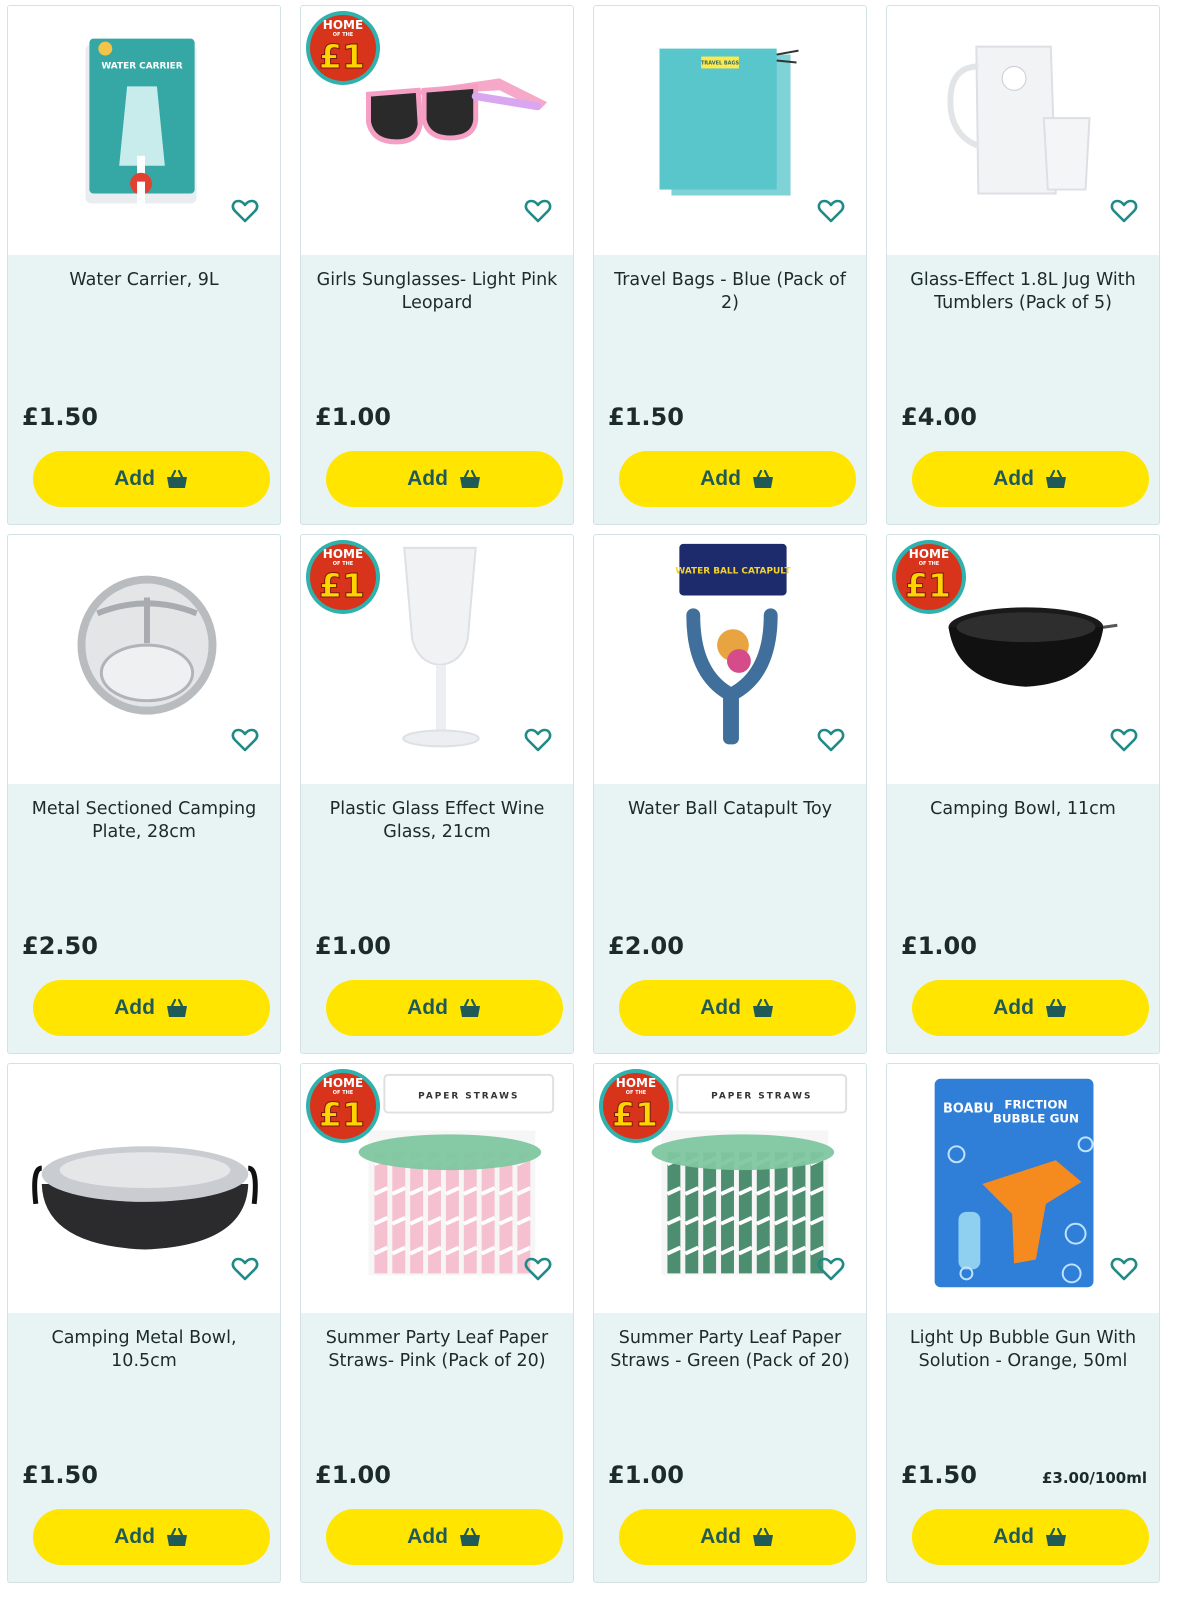 The width and height of the screenshot is (1200, 1623). I want to click on product-title: Water Ball Catapult Toy, so click(730, 809).